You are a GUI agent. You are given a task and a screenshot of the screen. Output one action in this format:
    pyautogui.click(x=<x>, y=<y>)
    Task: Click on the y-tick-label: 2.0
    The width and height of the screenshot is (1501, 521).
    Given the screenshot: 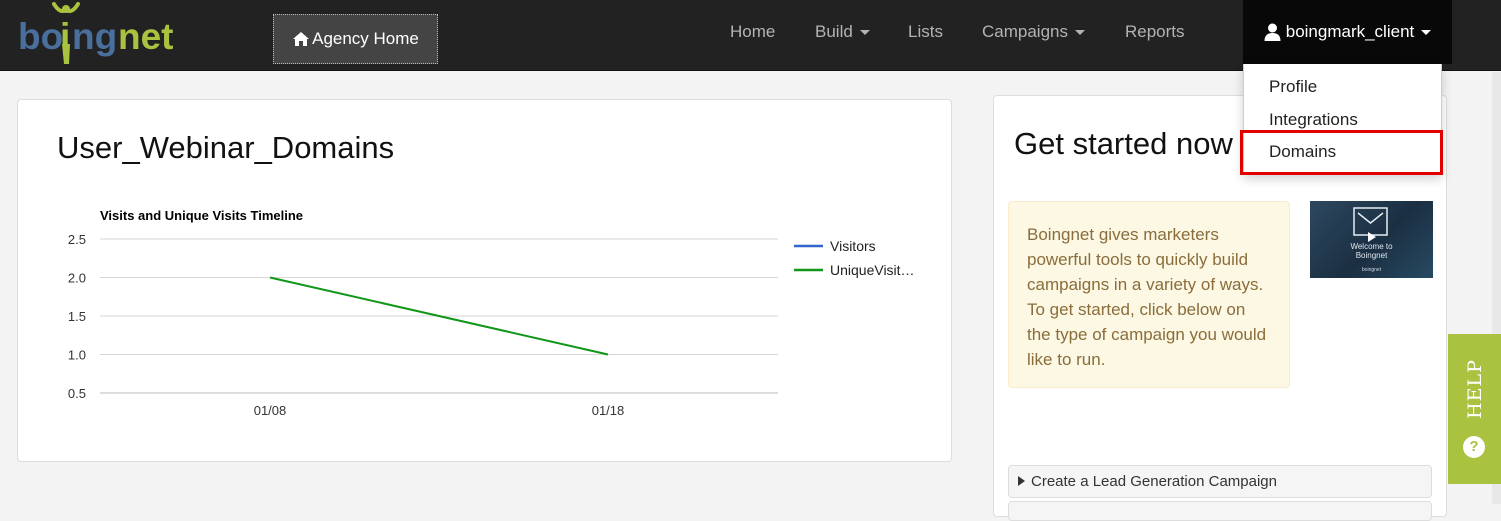 What is the action you would take?
    pyautogui.click(x=77, y=278)
    